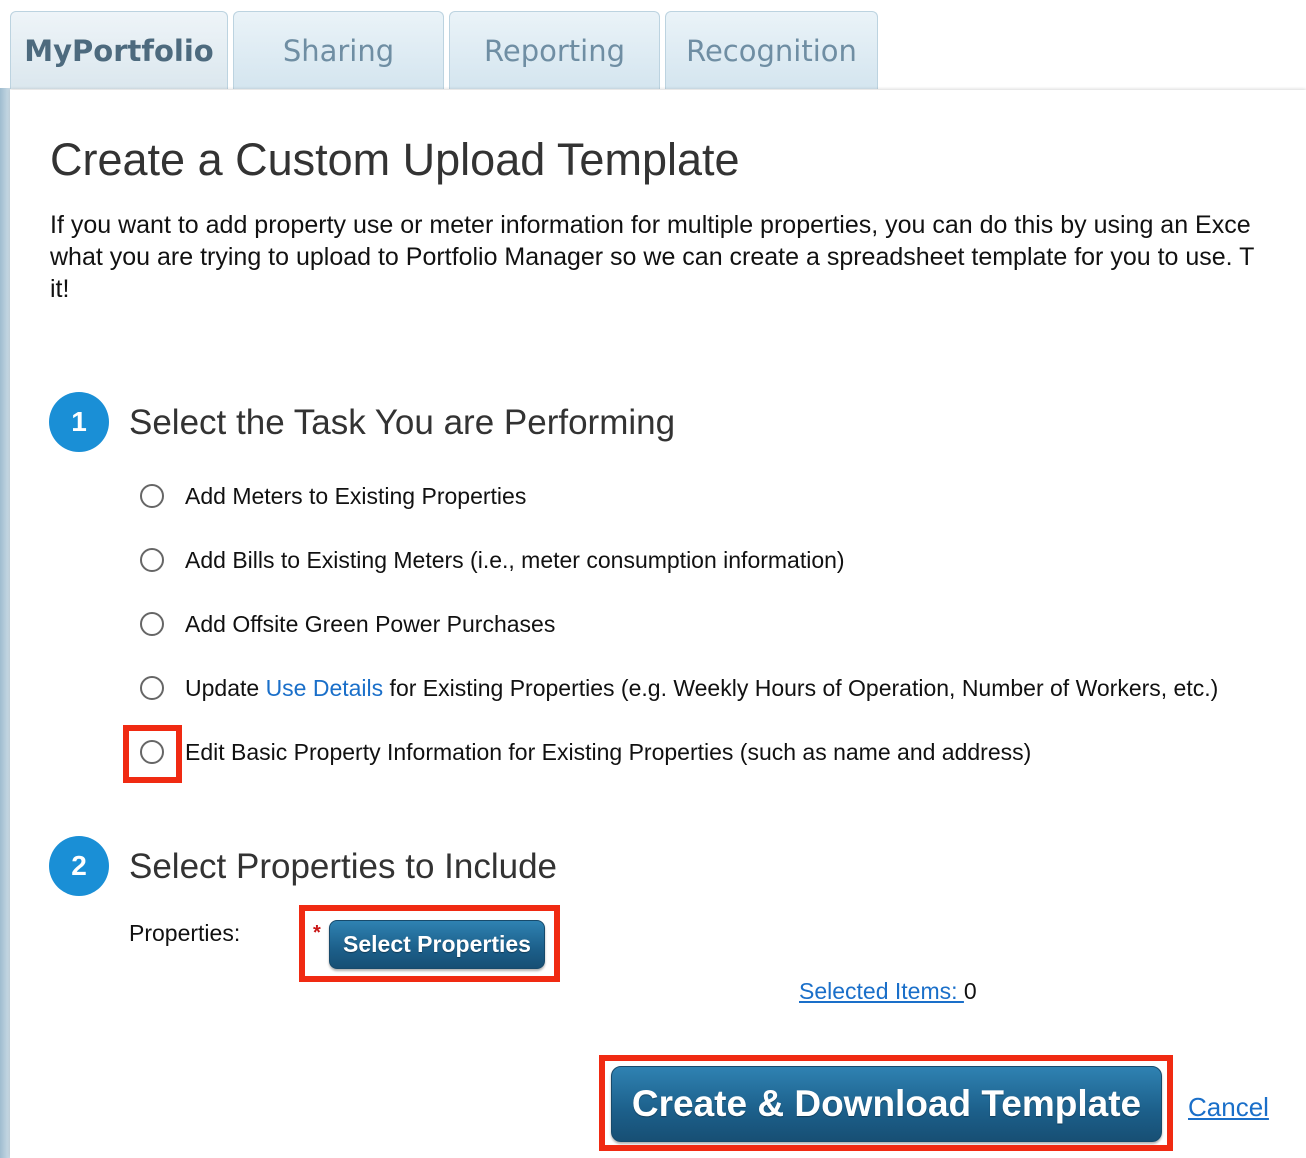  What do you see at coordinates (402, 422) in the screenshot?
I see `step-1-title: Select the Task You are Performing` at bounding box center [402, 422].